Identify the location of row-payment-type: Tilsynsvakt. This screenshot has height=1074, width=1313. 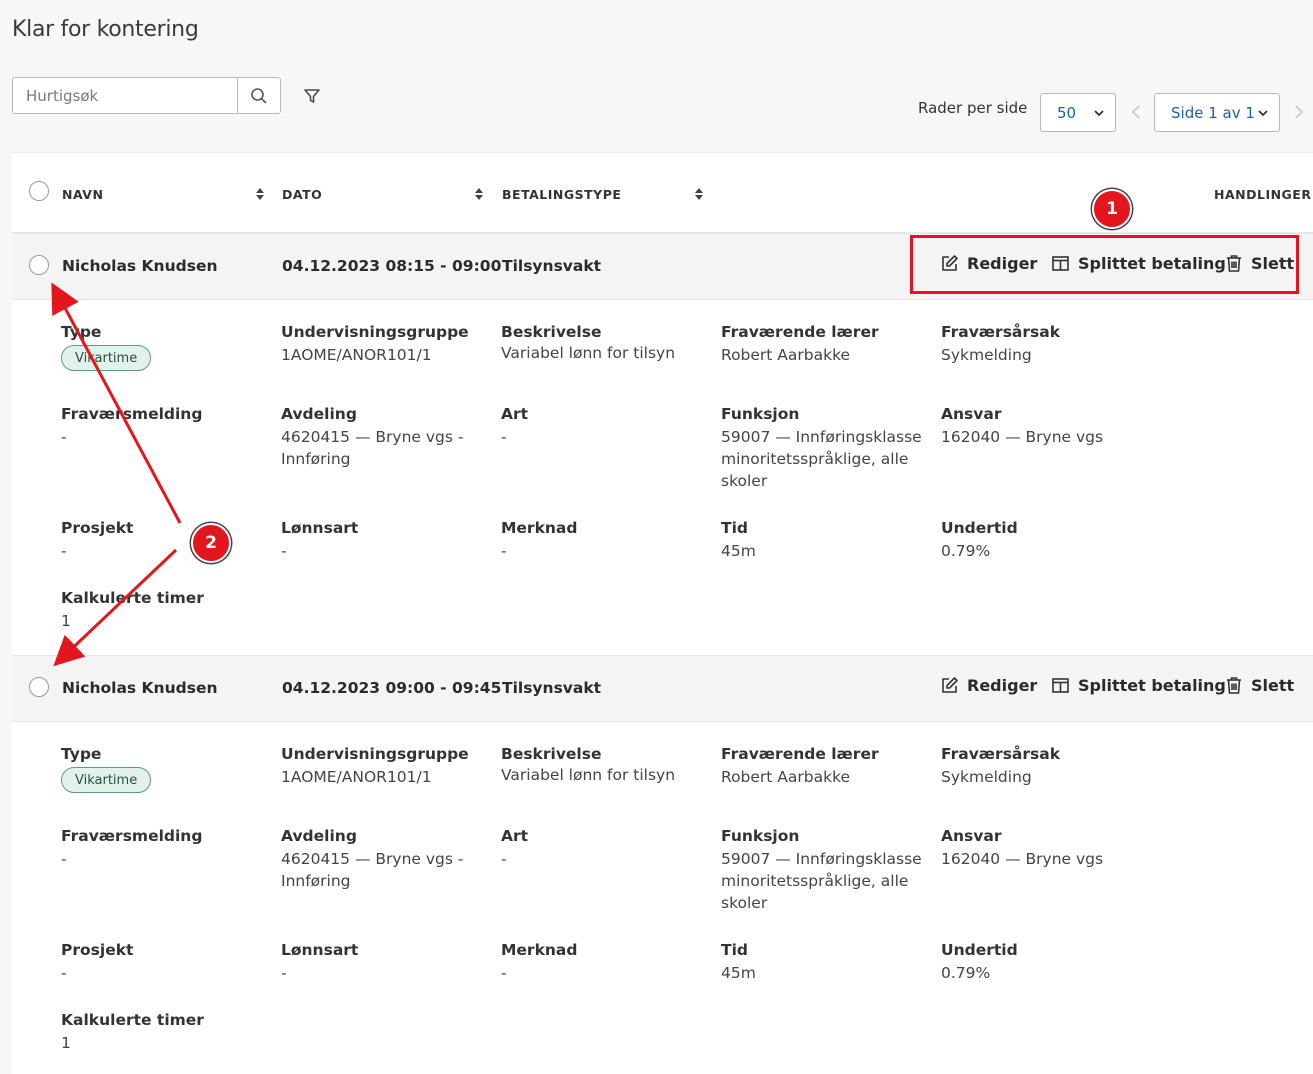
(552, 266).